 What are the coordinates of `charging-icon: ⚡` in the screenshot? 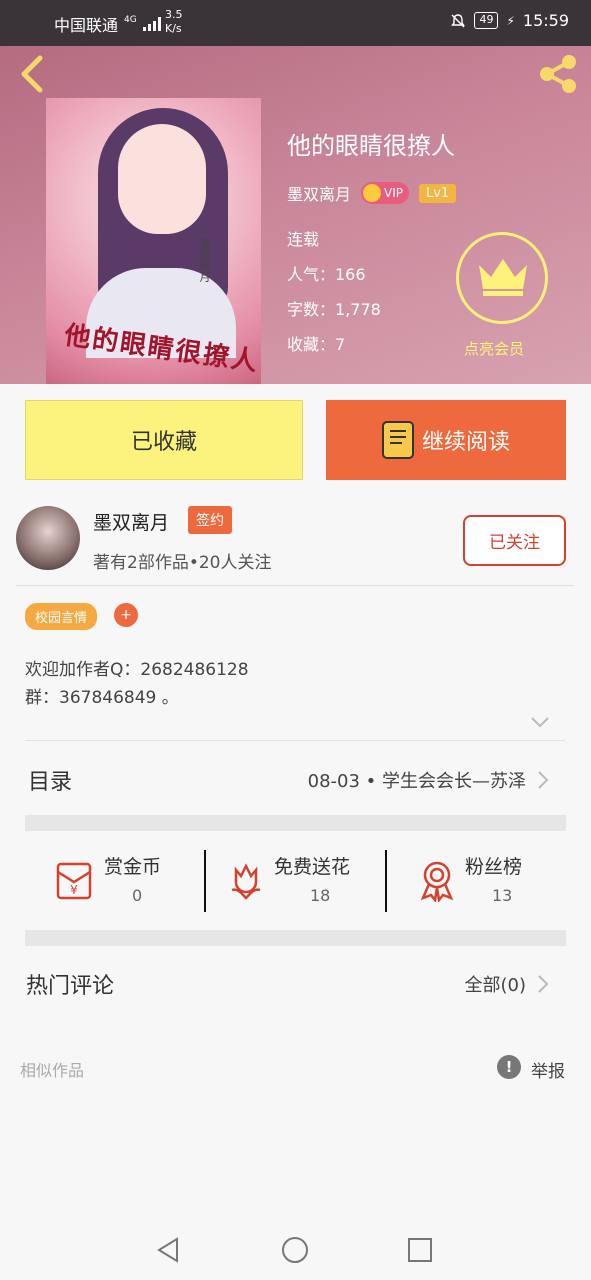 It's located at (510, 20).